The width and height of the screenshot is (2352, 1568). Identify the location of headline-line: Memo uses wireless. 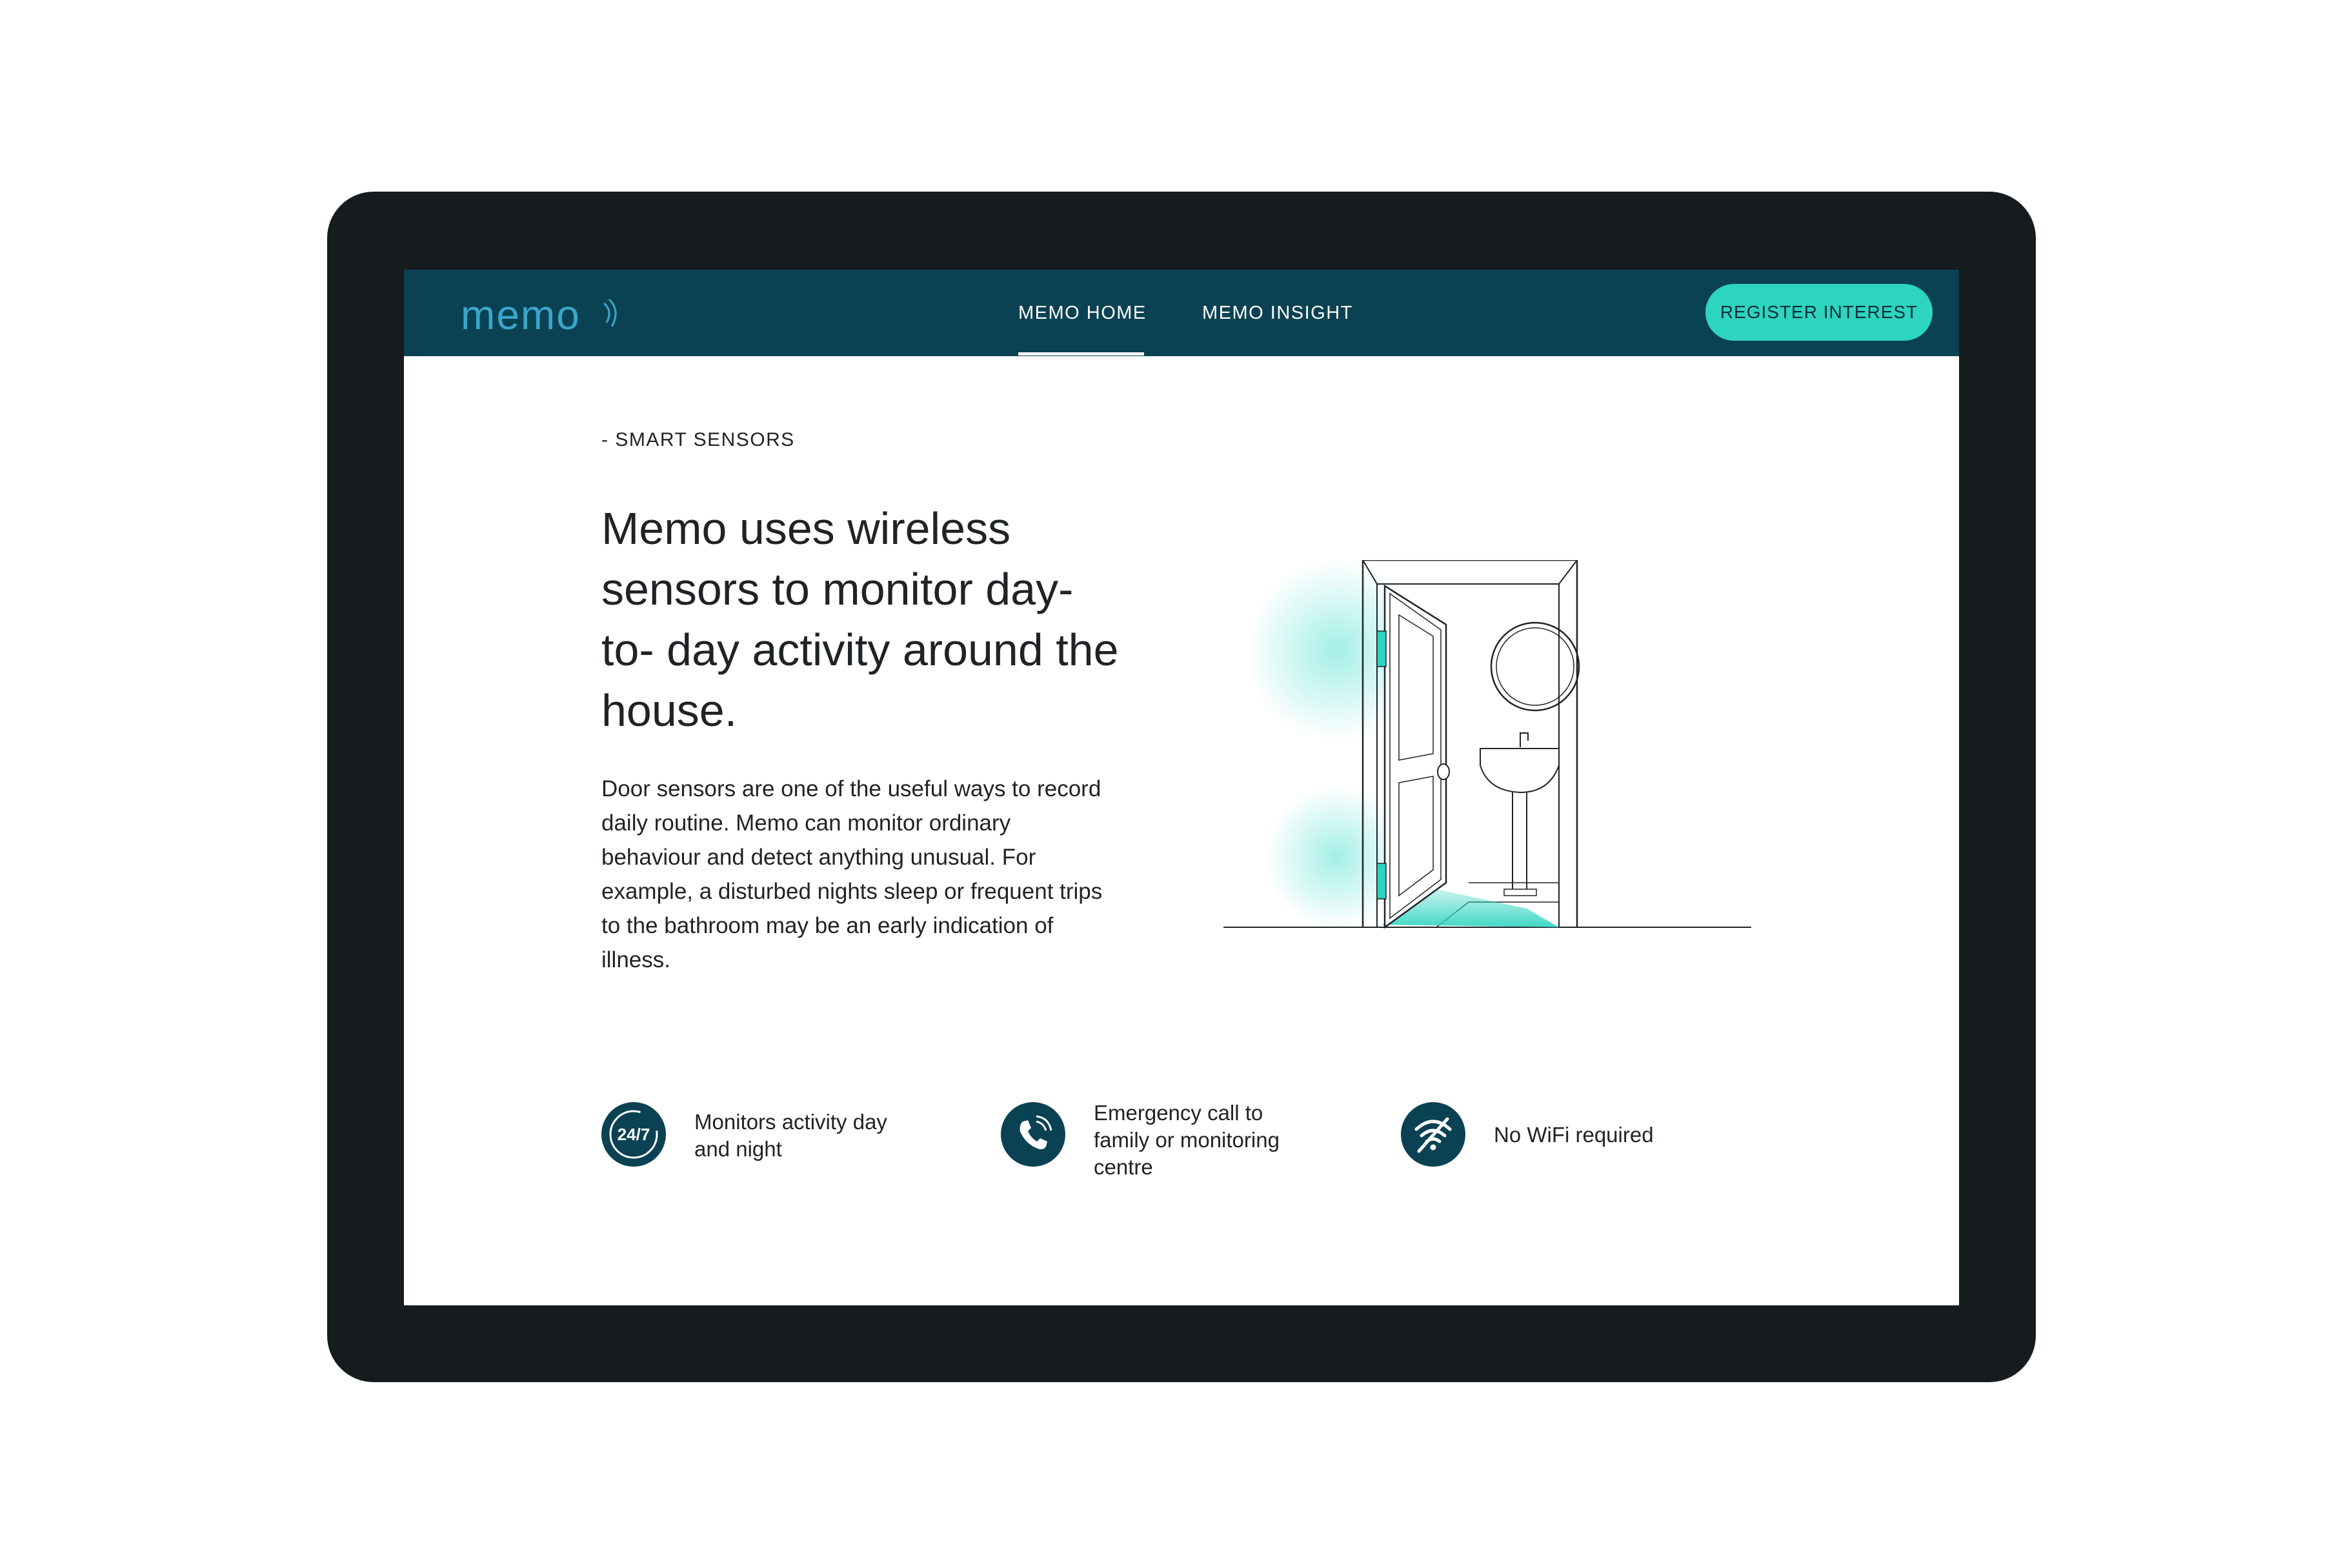
(806, 528).